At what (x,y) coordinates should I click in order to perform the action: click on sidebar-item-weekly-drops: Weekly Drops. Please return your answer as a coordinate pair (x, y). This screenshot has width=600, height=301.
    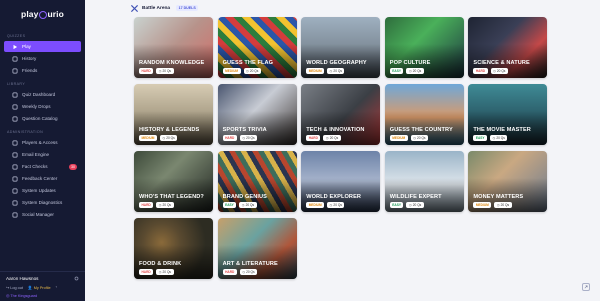
    Looking at the image, I should click on (42, 106).